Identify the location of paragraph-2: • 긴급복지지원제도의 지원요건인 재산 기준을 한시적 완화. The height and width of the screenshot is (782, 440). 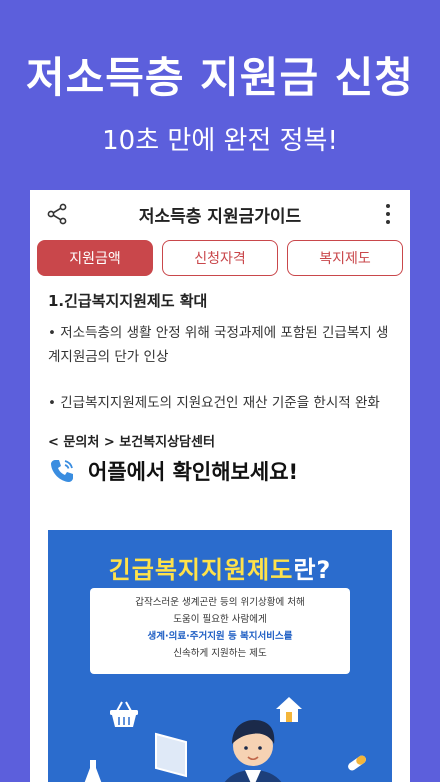
(214, 403).